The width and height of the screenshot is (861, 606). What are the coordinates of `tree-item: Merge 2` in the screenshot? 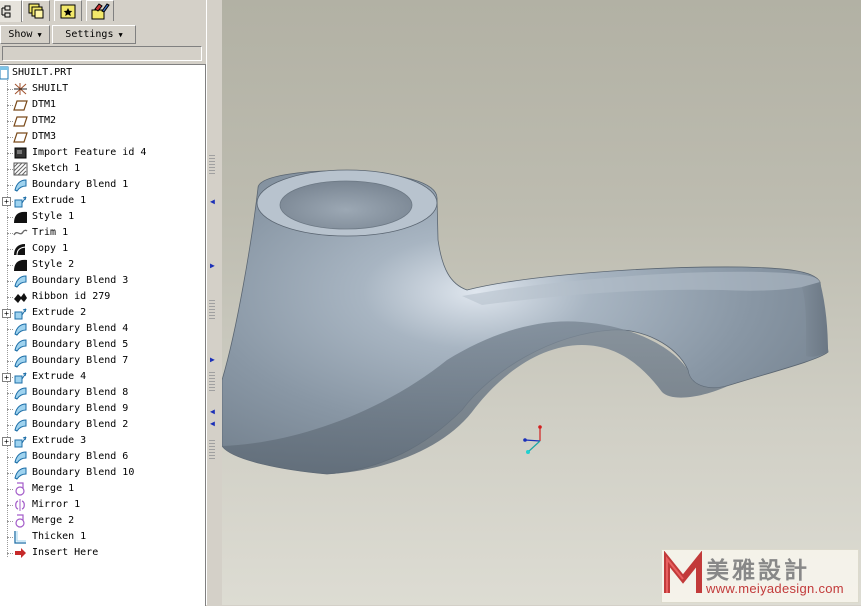 It's located at (102, 521).